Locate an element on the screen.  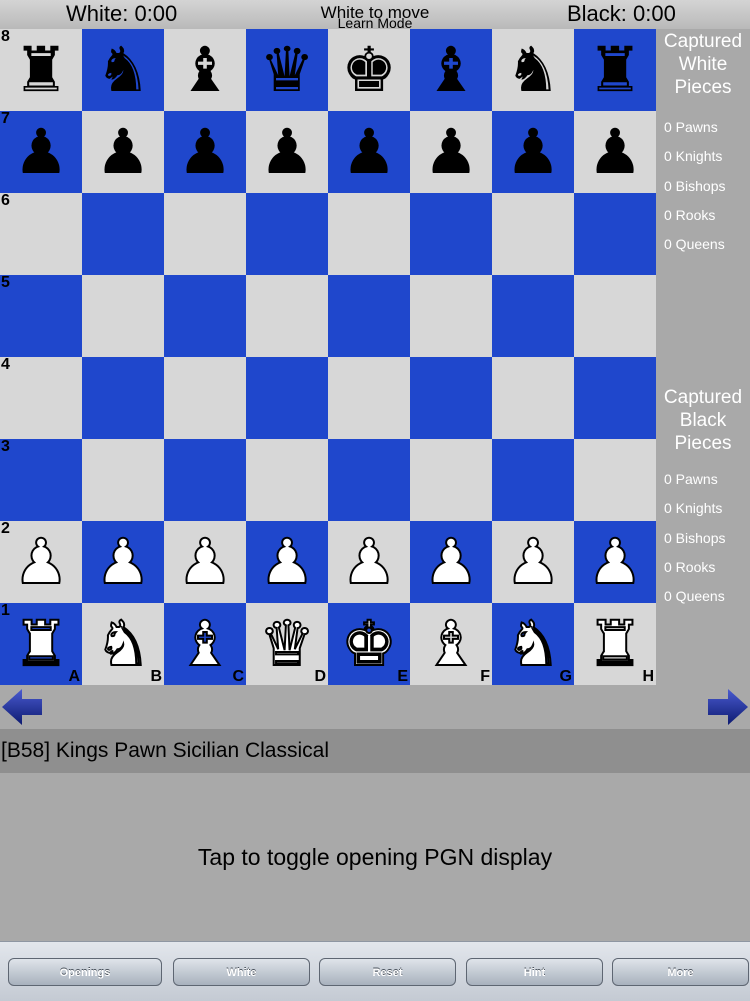
square-g8: ♞ is located at coordinates (533, 70).